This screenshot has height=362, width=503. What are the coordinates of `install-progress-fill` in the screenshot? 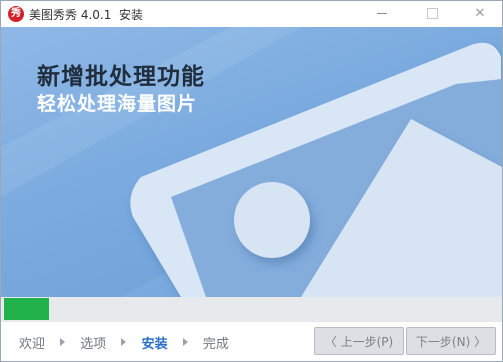 It's located at (26, 309).